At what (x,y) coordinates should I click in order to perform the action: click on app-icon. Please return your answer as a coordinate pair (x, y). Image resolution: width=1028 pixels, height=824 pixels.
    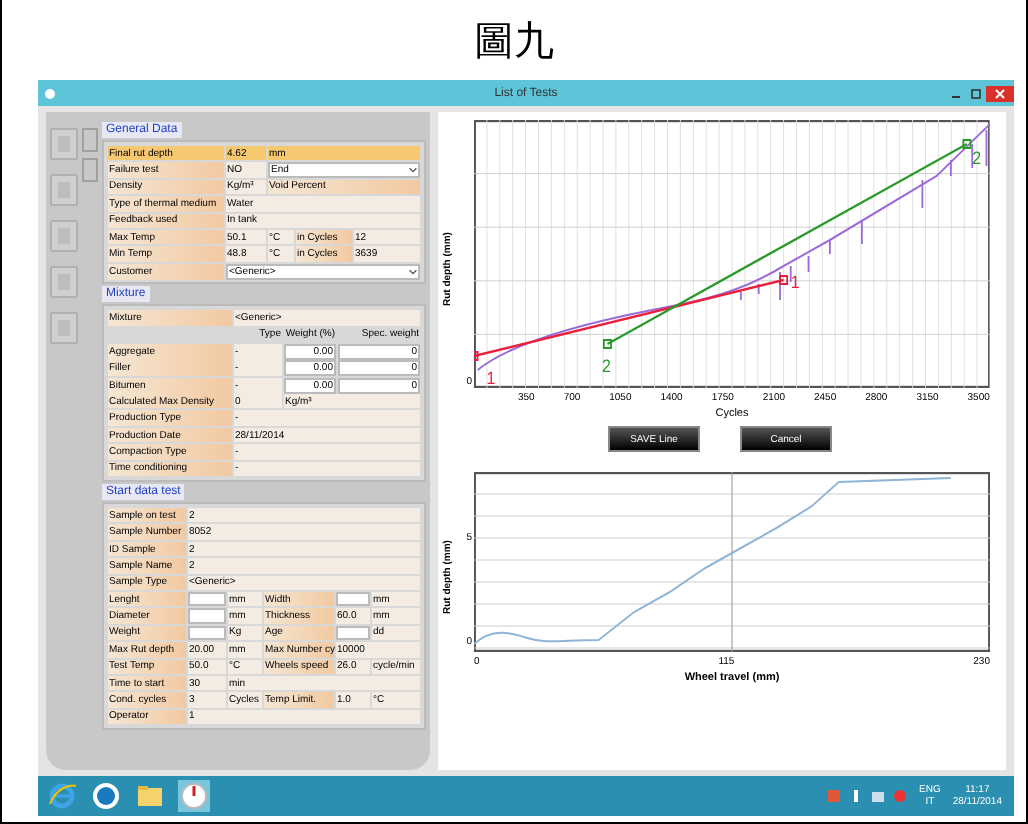
    Looking at the image, I should click on (50, 93).